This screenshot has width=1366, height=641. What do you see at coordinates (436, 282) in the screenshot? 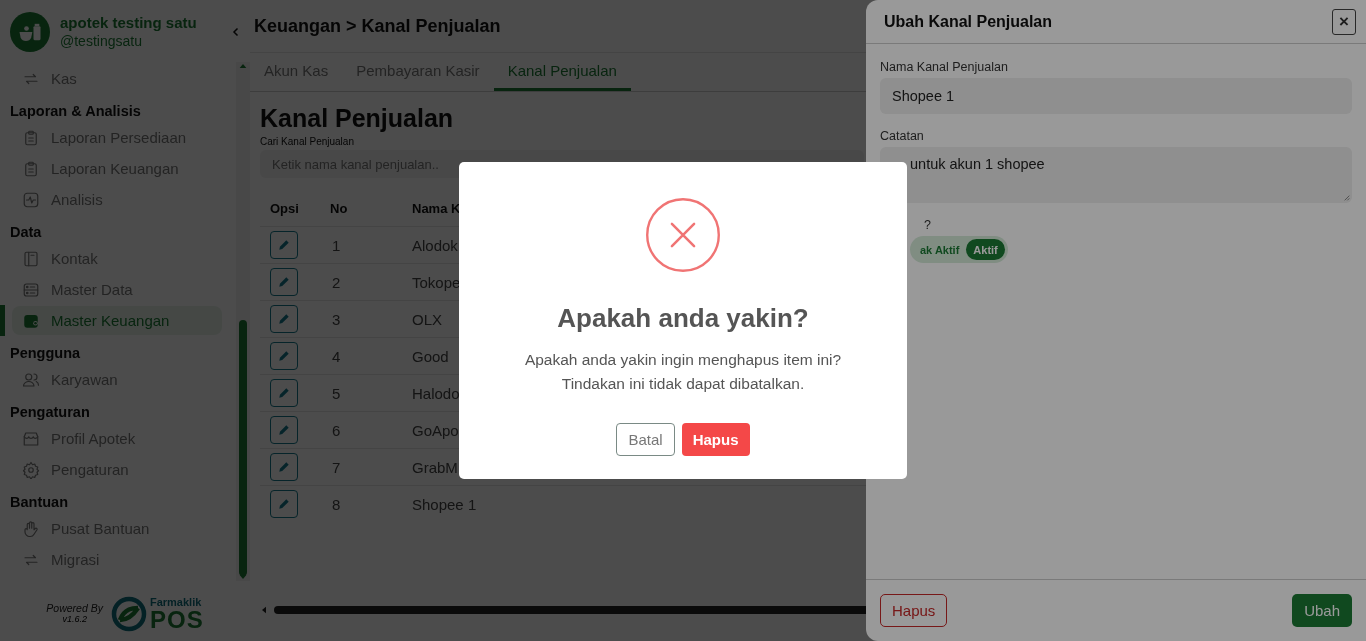
I see `table-cell: Tokope` at bounding box center [436, 282].